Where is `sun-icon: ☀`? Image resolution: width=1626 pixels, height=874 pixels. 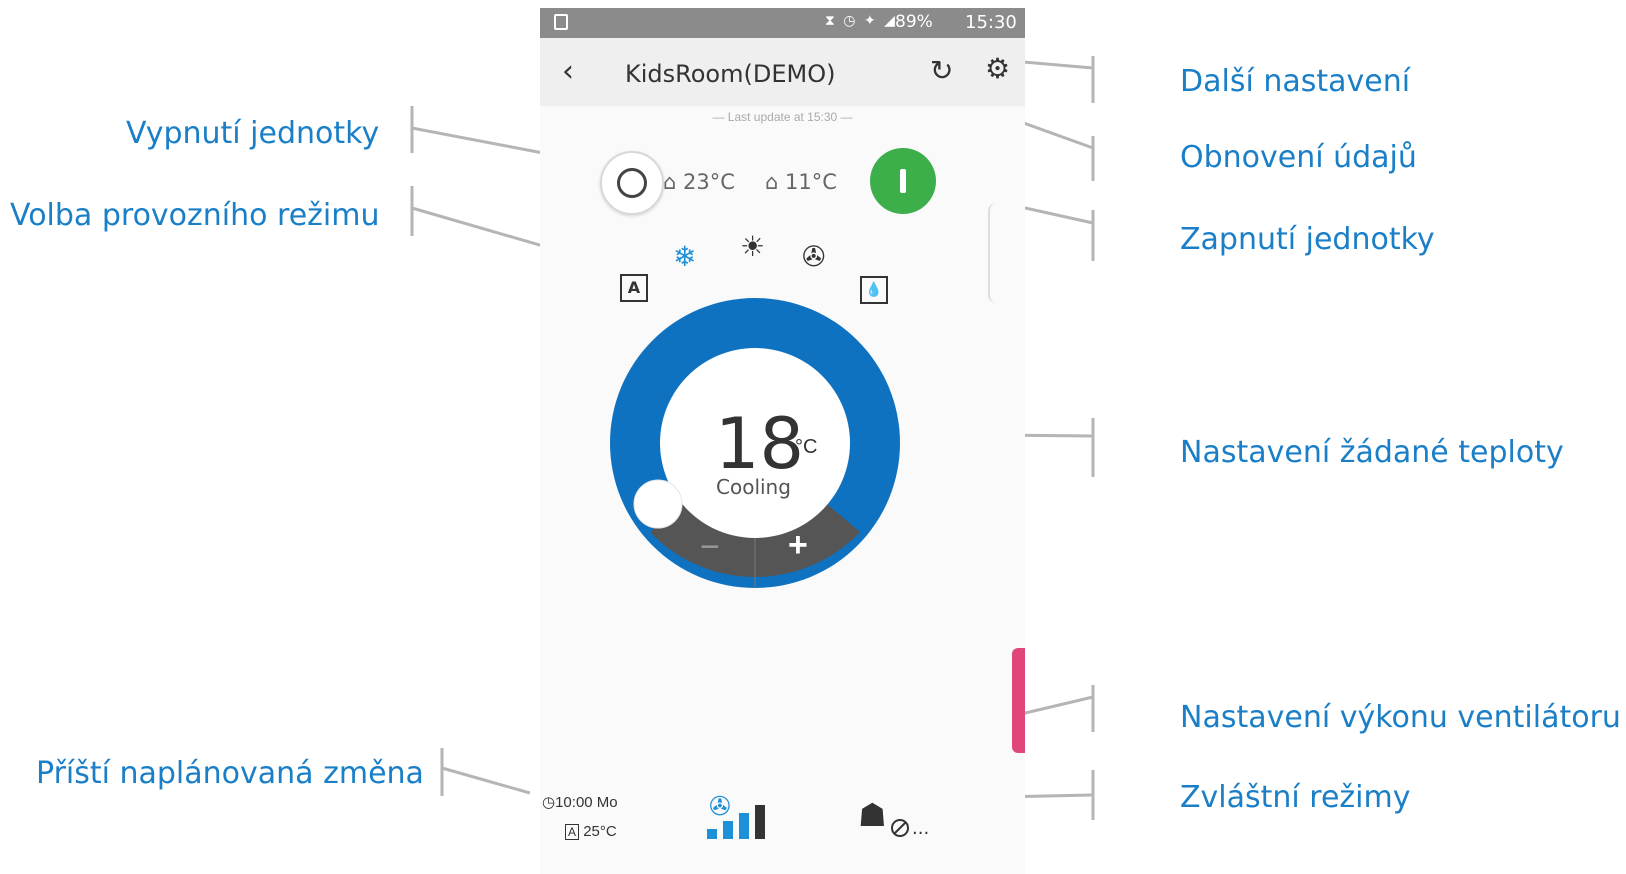
sun-icon: ☀ is located at coordinates (752, 246).